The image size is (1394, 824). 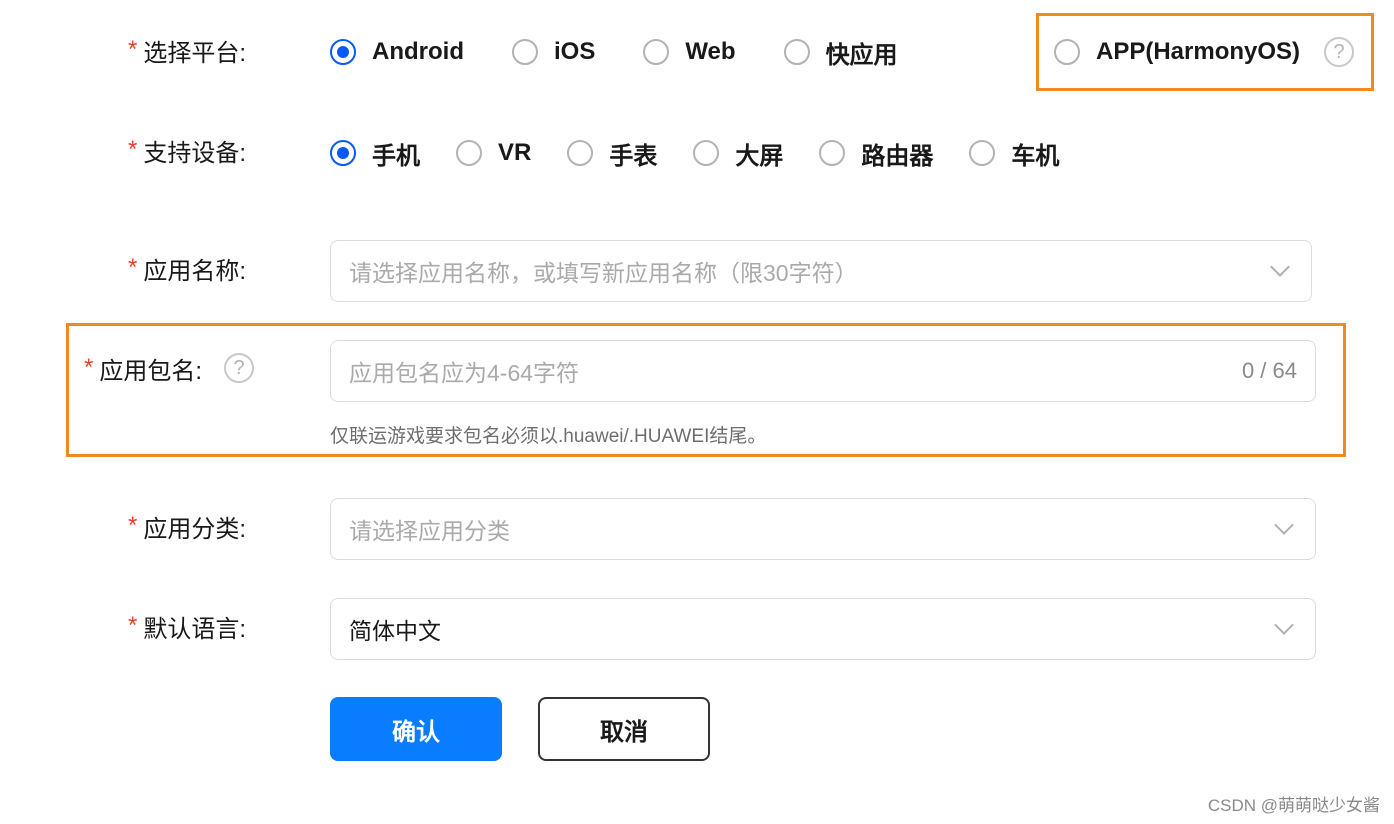 What do you see at coordinates (169, 368) in the screenshot?
I see `package-name-label: * 应用包名: ?` at bounding box center [169, 368].